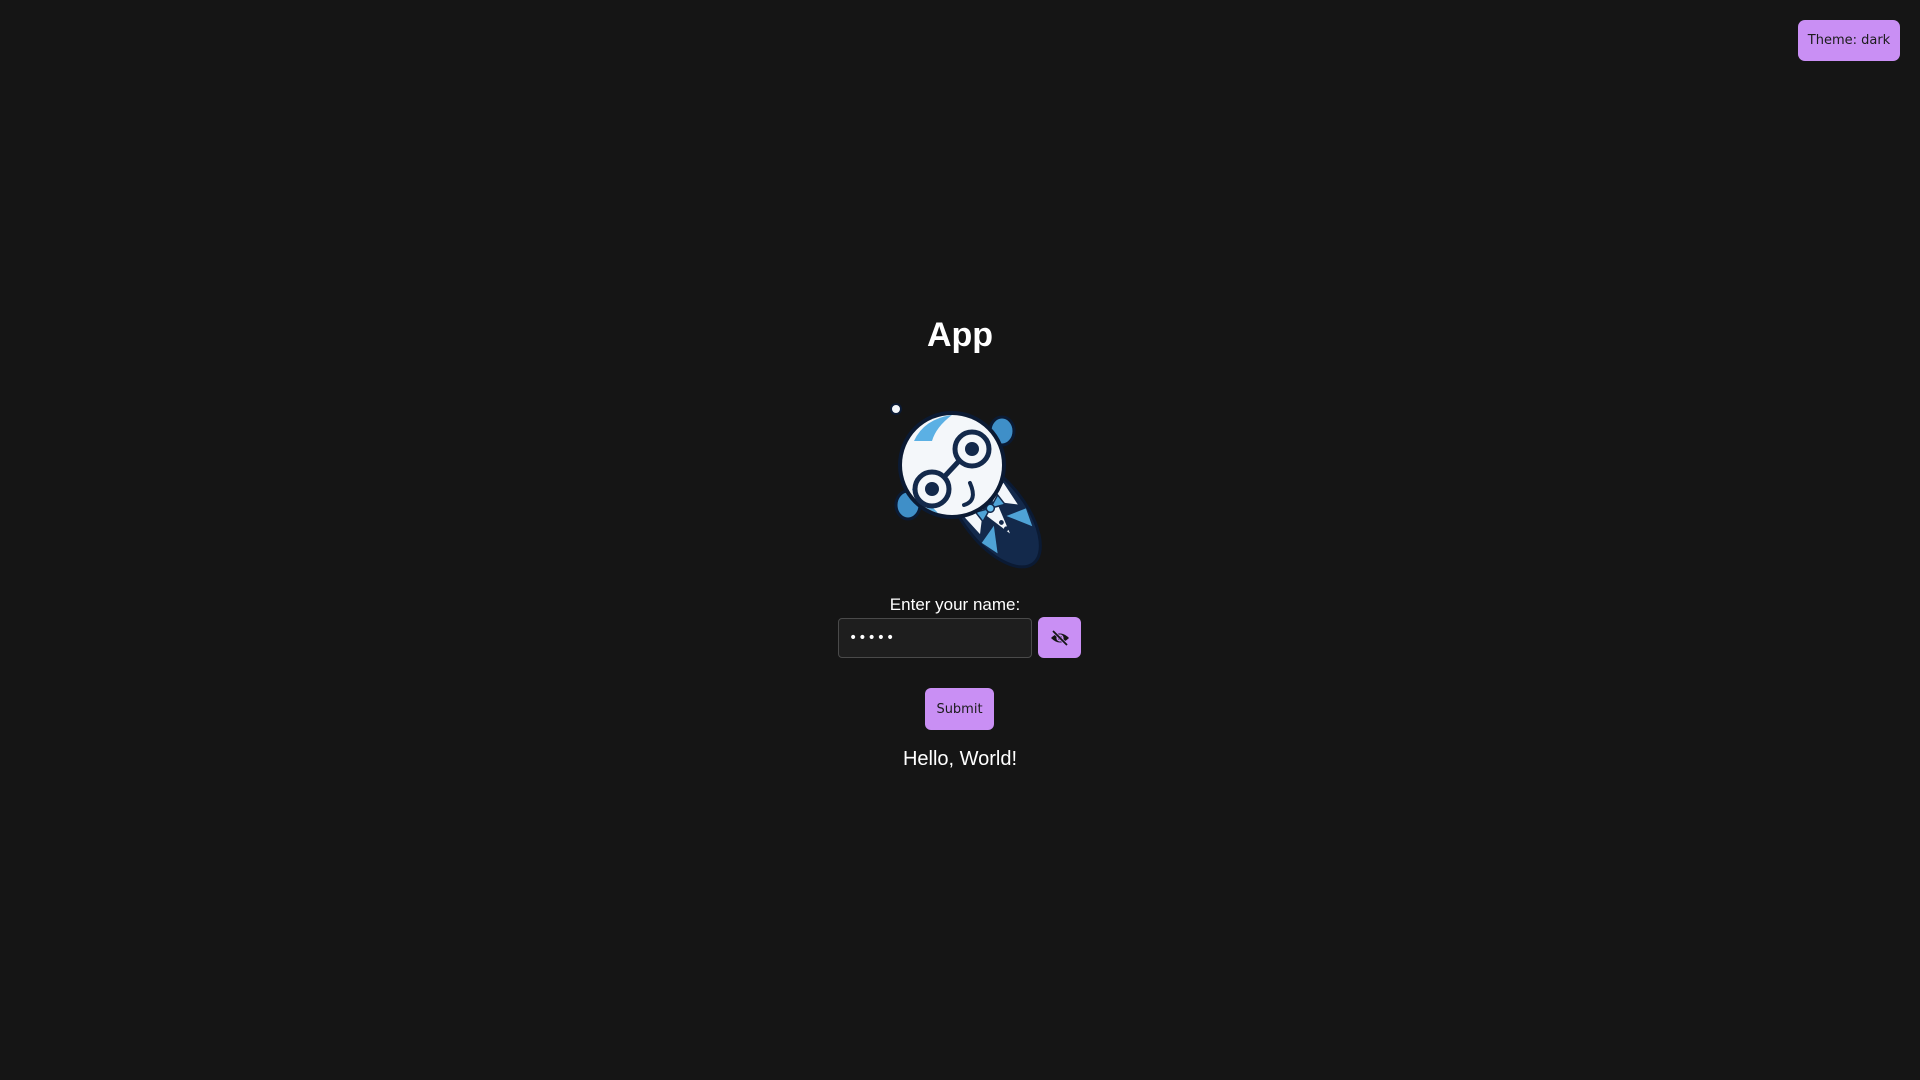 This screenshot has width=1920, height=1080. Describe the element at coordinates (959, 709) in the screenshot. I see `submit-button: Submit` at that location.